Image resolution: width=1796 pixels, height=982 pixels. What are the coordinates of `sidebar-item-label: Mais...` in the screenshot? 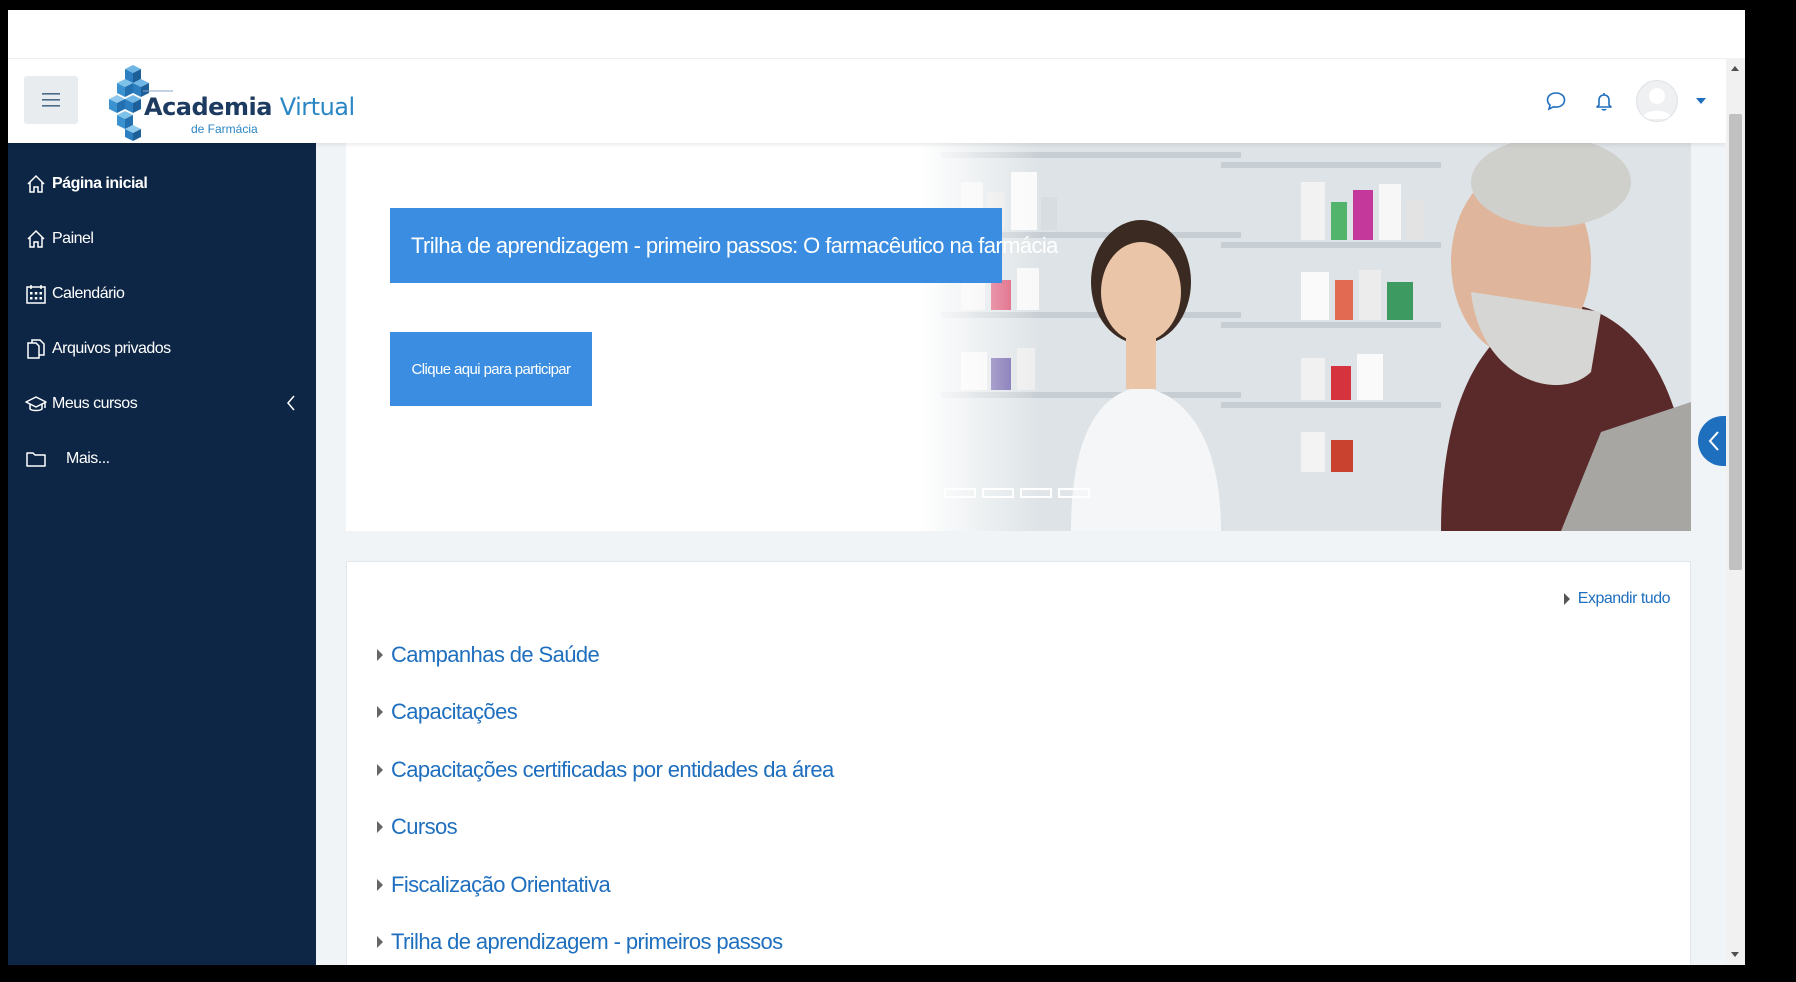 It's located at (88, 458).